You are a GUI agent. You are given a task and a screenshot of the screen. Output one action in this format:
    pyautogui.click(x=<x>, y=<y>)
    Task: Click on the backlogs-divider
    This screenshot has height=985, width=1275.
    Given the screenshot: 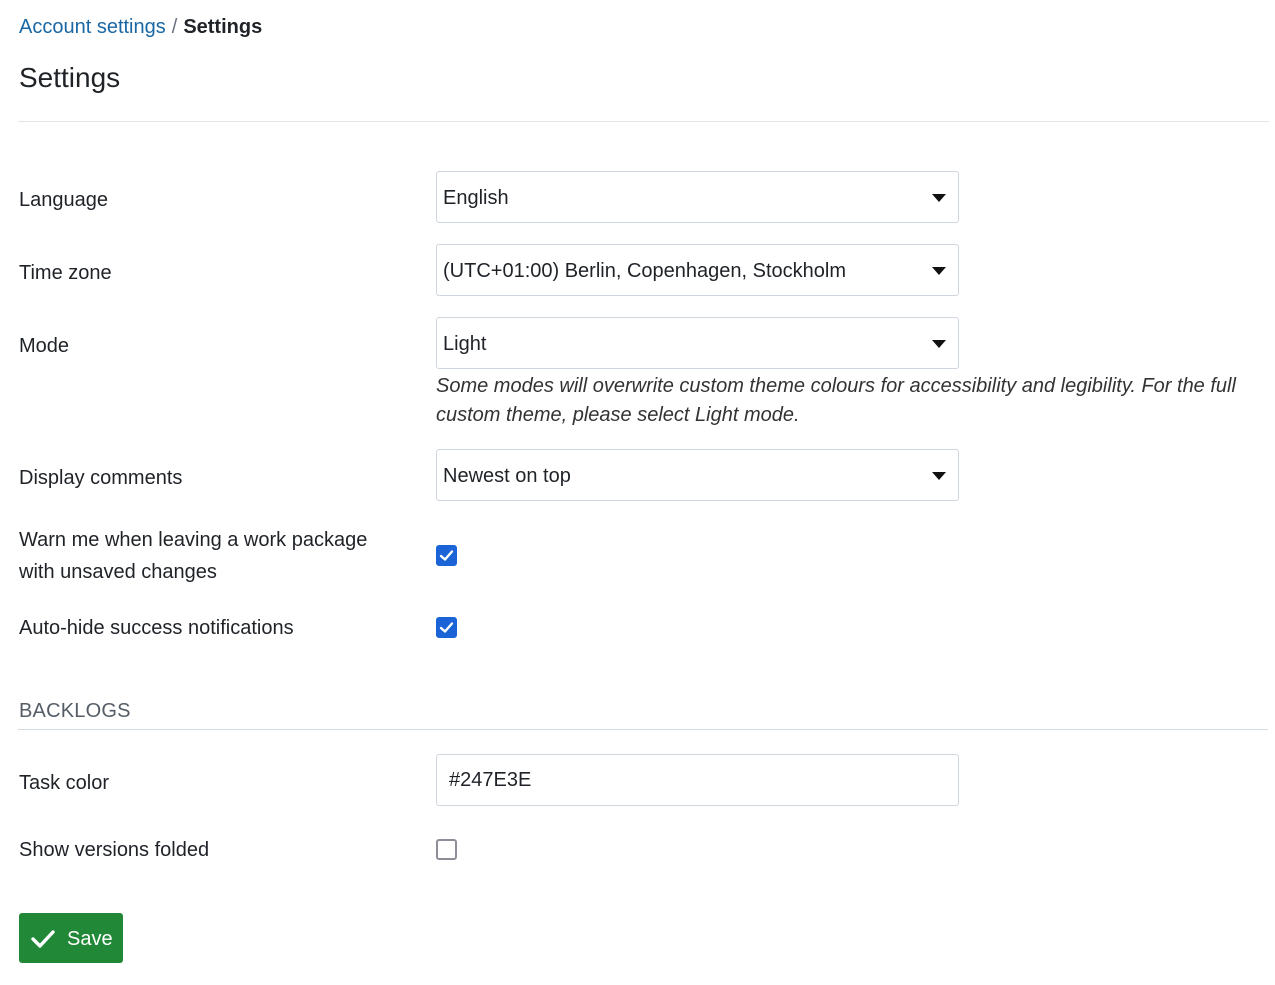 What is the action you would take?
    pyautogui.click(x=643, y=729)
    